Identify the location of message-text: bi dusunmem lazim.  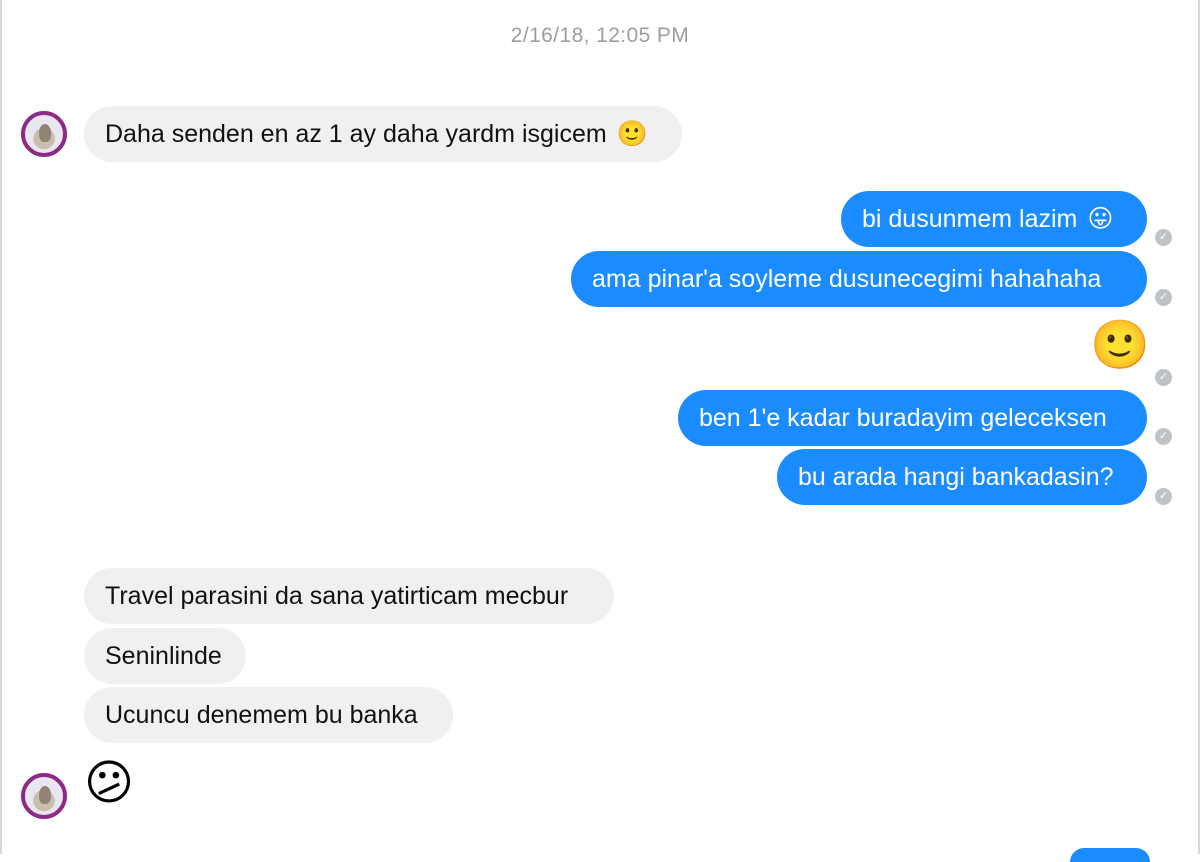
(970, 218).